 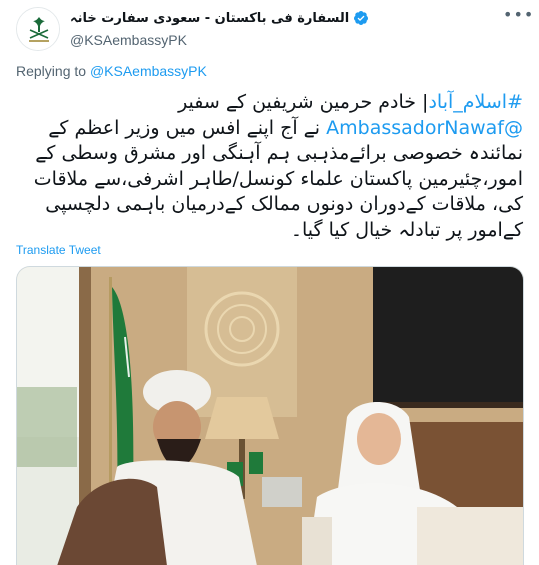 I want to click on replying-to: Replying to @KSAembassyPK, so click(x=111, y=71).